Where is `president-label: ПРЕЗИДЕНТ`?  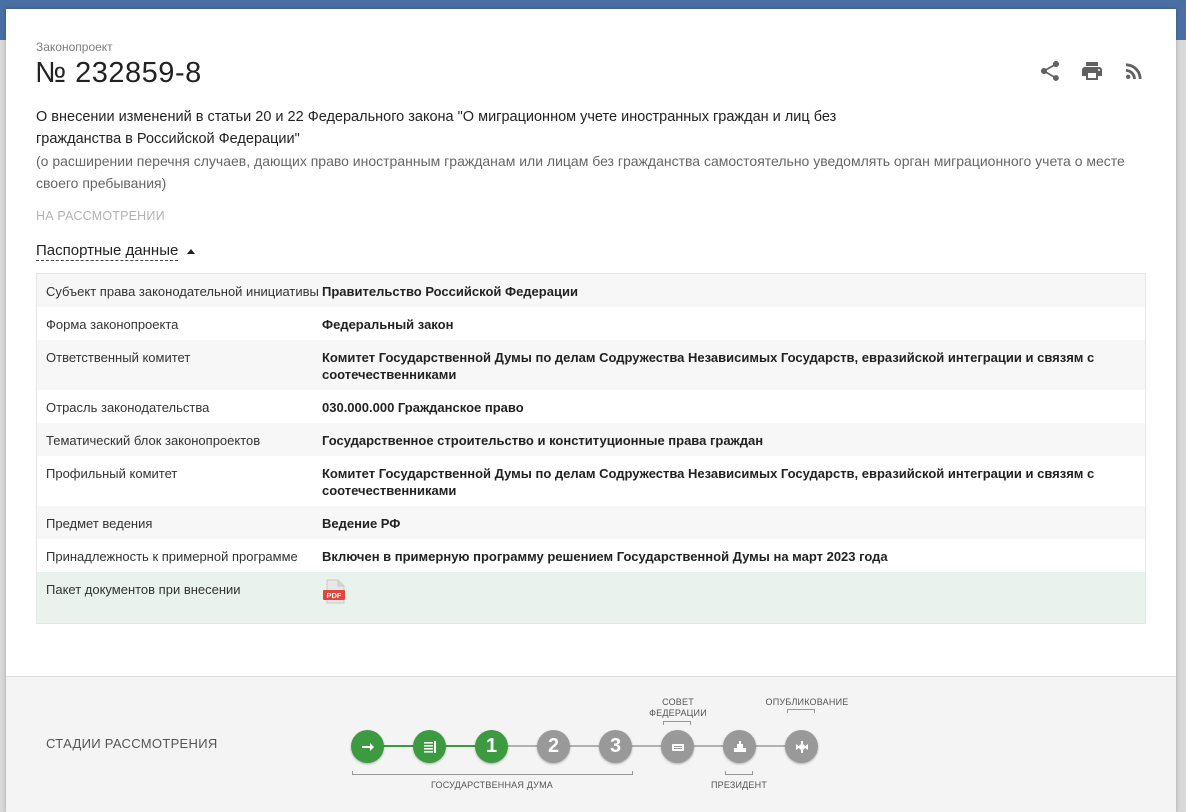 president-label: ПРЕЗИДЕНТ is located at coordinates (739, 785).